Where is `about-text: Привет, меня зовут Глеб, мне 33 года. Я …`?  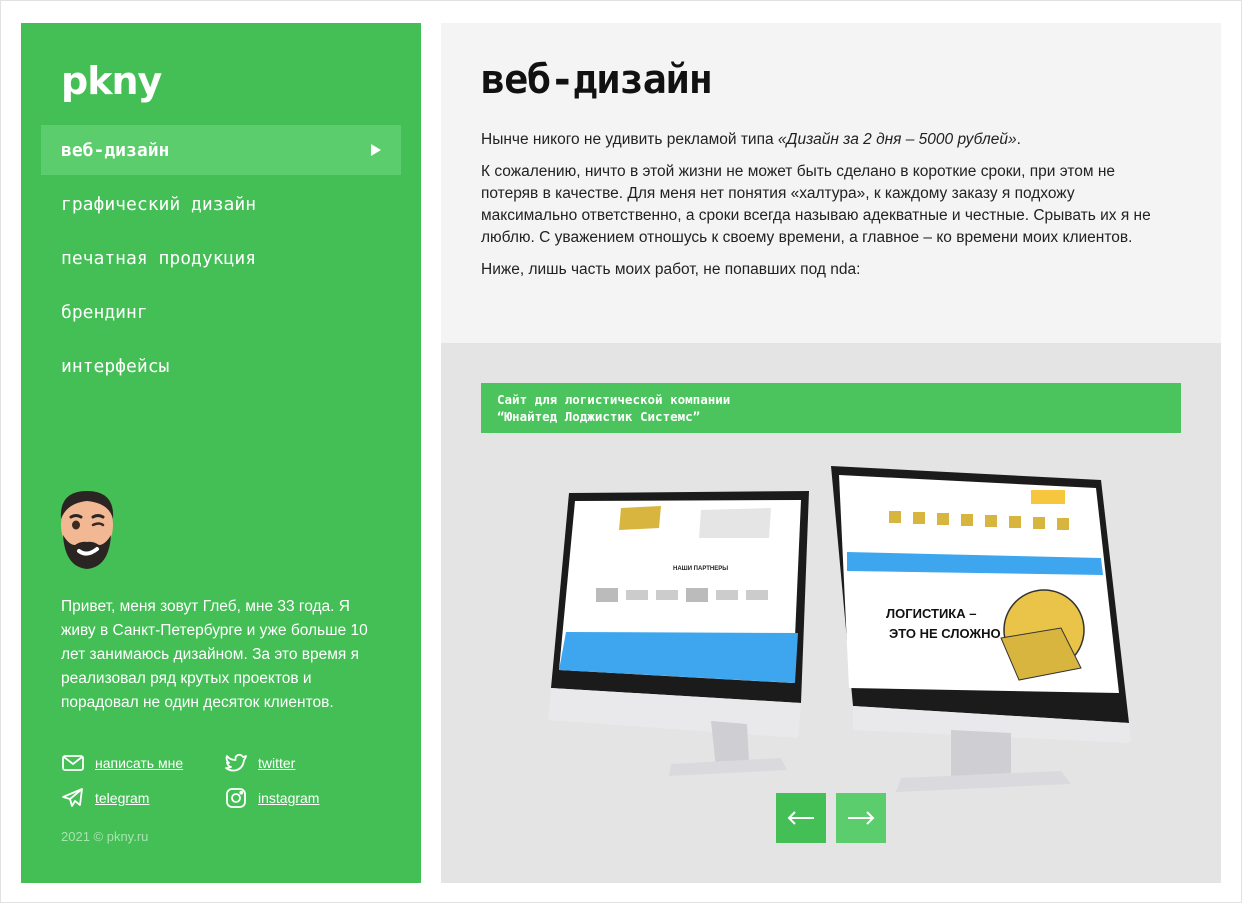 about-text: Привет, меня зовут Глеб, мне 33 года. Я … is located at coordinates (214, 654).